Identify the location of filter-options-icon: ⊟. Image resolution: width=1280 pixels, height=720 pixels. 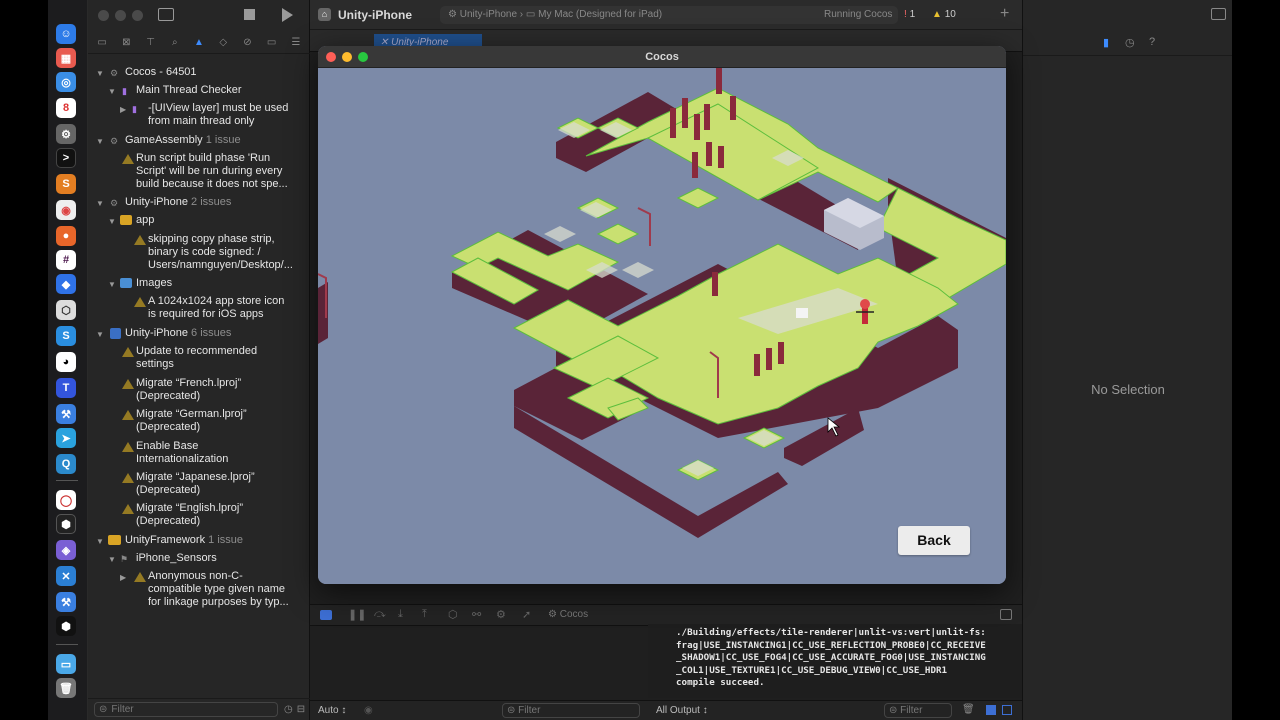
(301, 709).